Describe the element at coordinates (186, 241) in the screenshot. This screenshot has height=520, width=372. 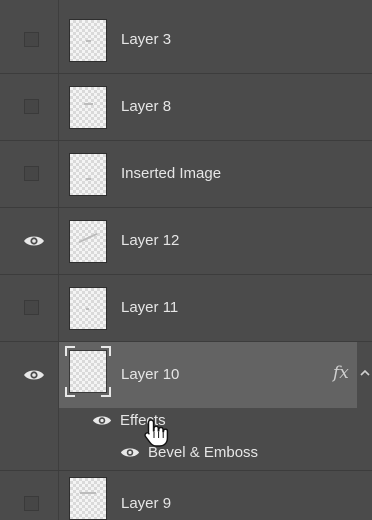
I see `layer-row: Layer 12` at that location.